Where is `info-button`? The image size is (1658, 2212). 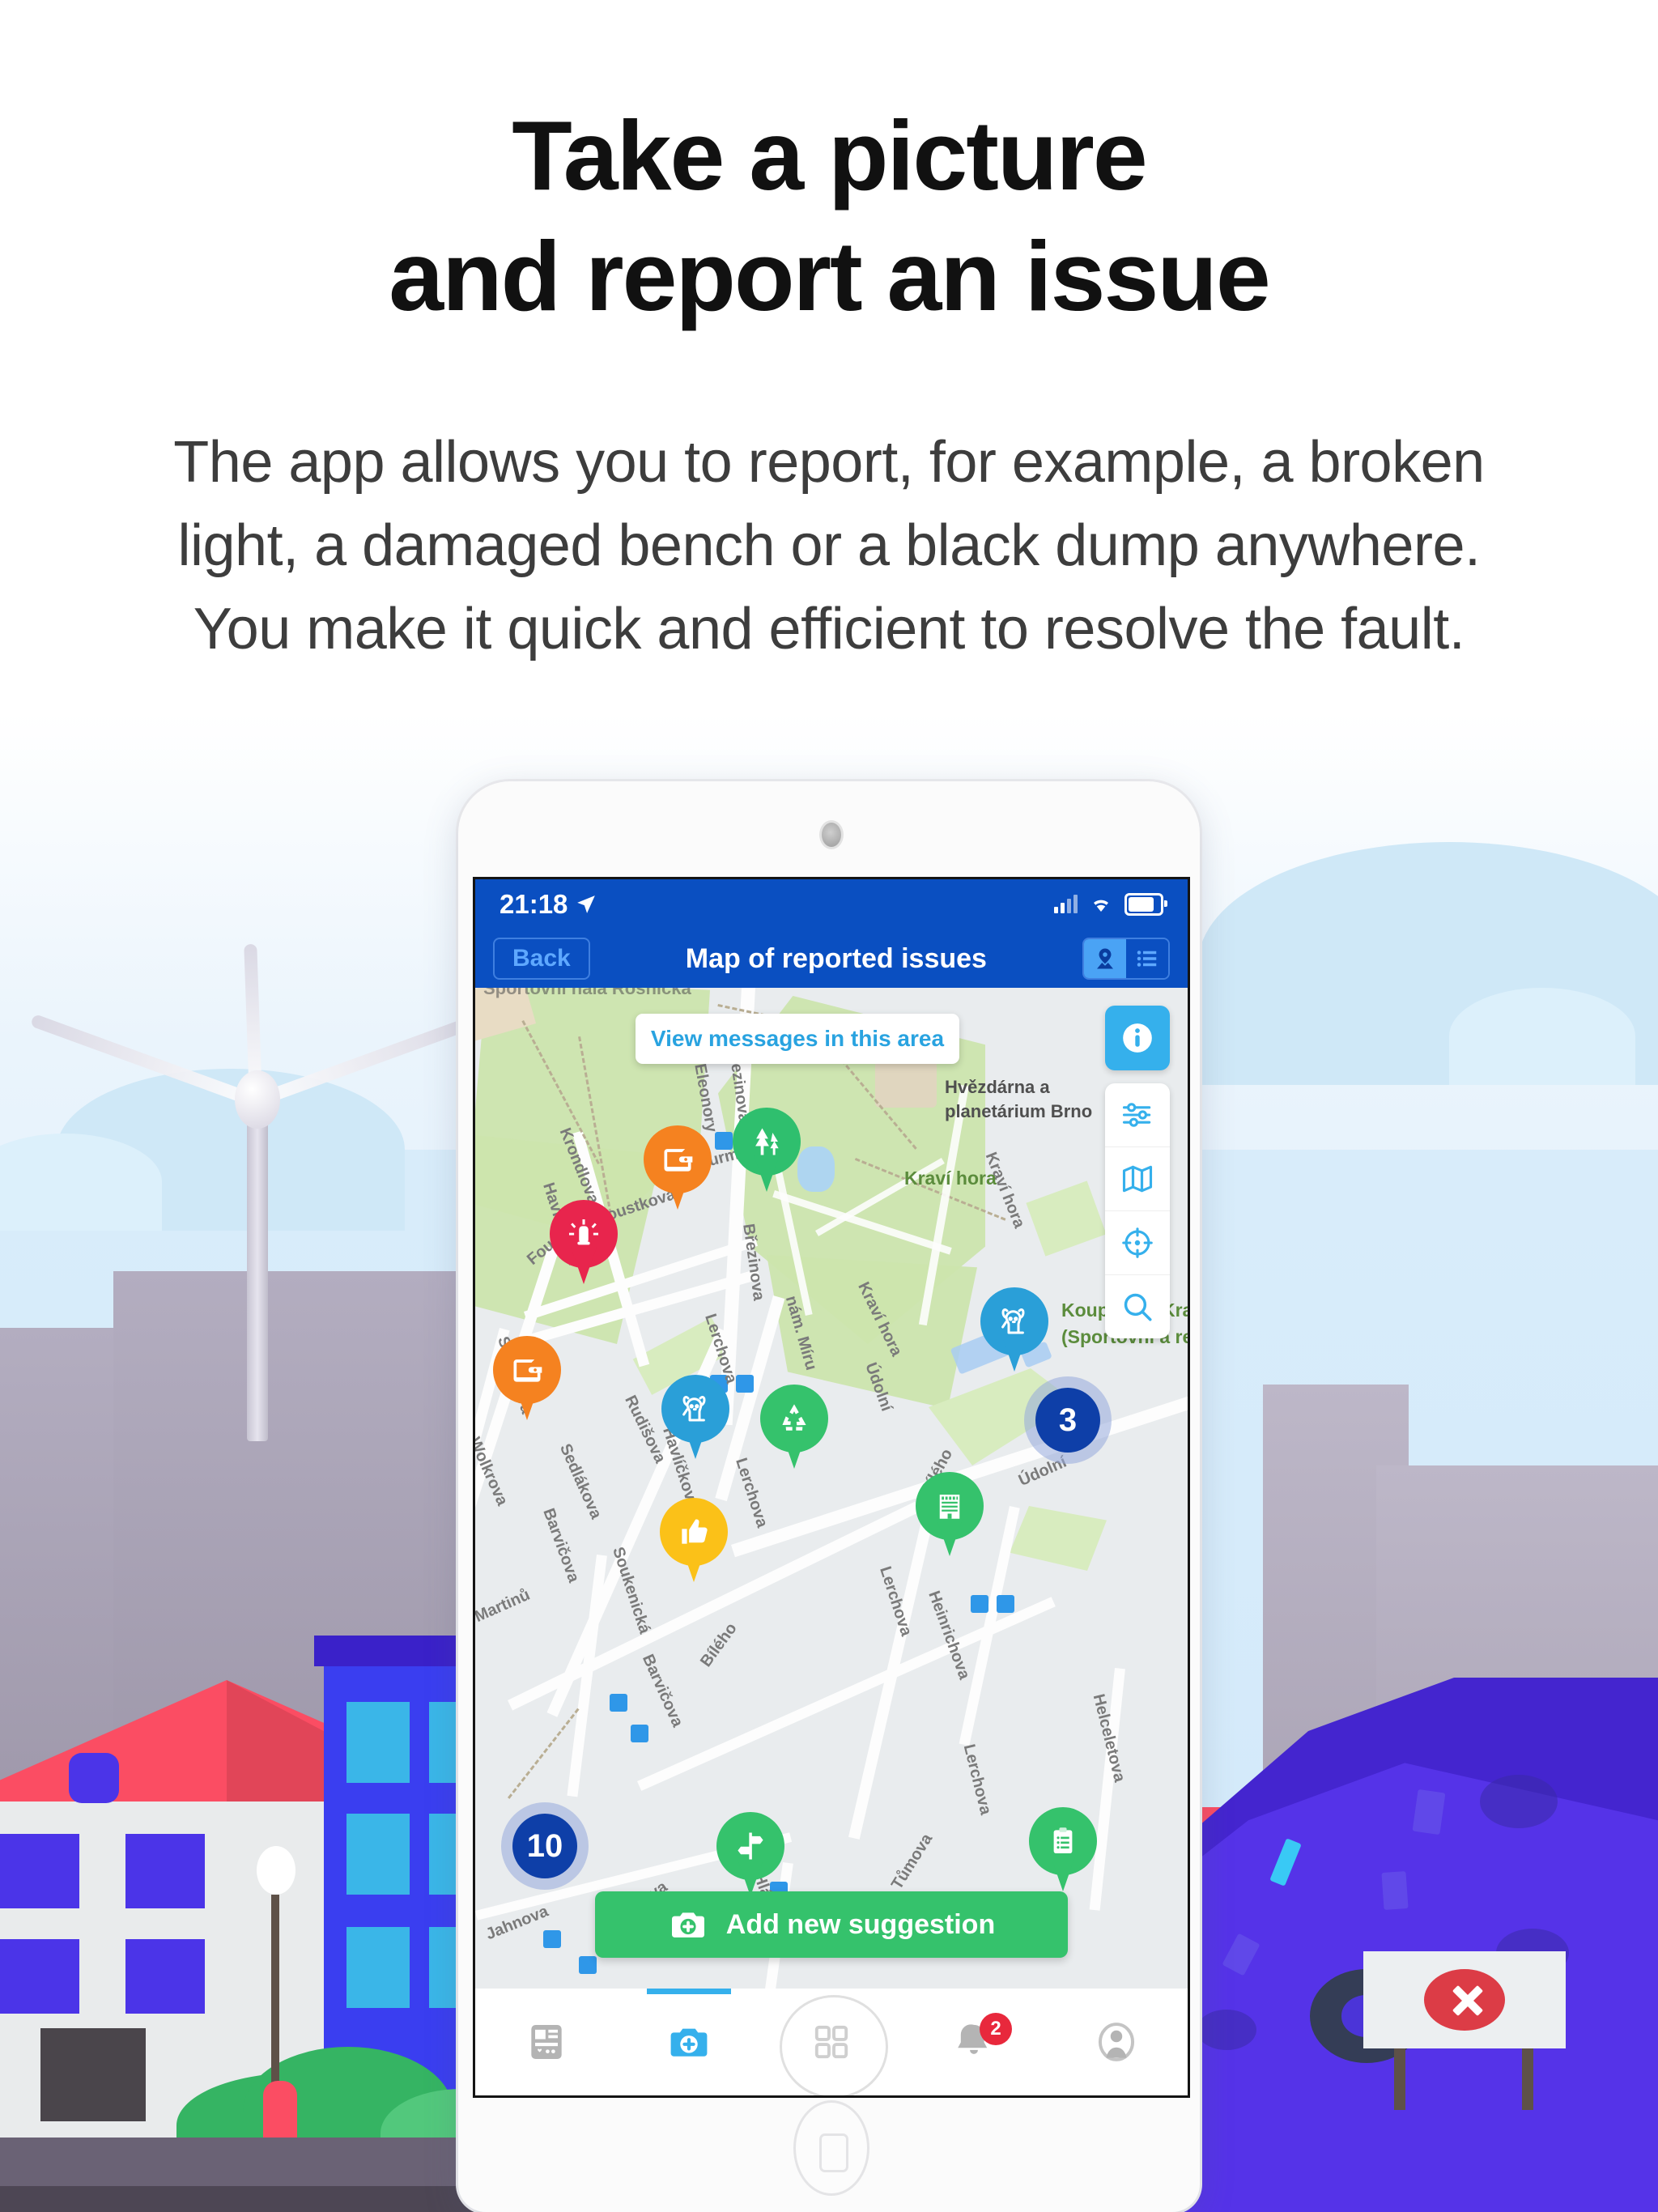
info-button is located at coordinates (1137, 1038).